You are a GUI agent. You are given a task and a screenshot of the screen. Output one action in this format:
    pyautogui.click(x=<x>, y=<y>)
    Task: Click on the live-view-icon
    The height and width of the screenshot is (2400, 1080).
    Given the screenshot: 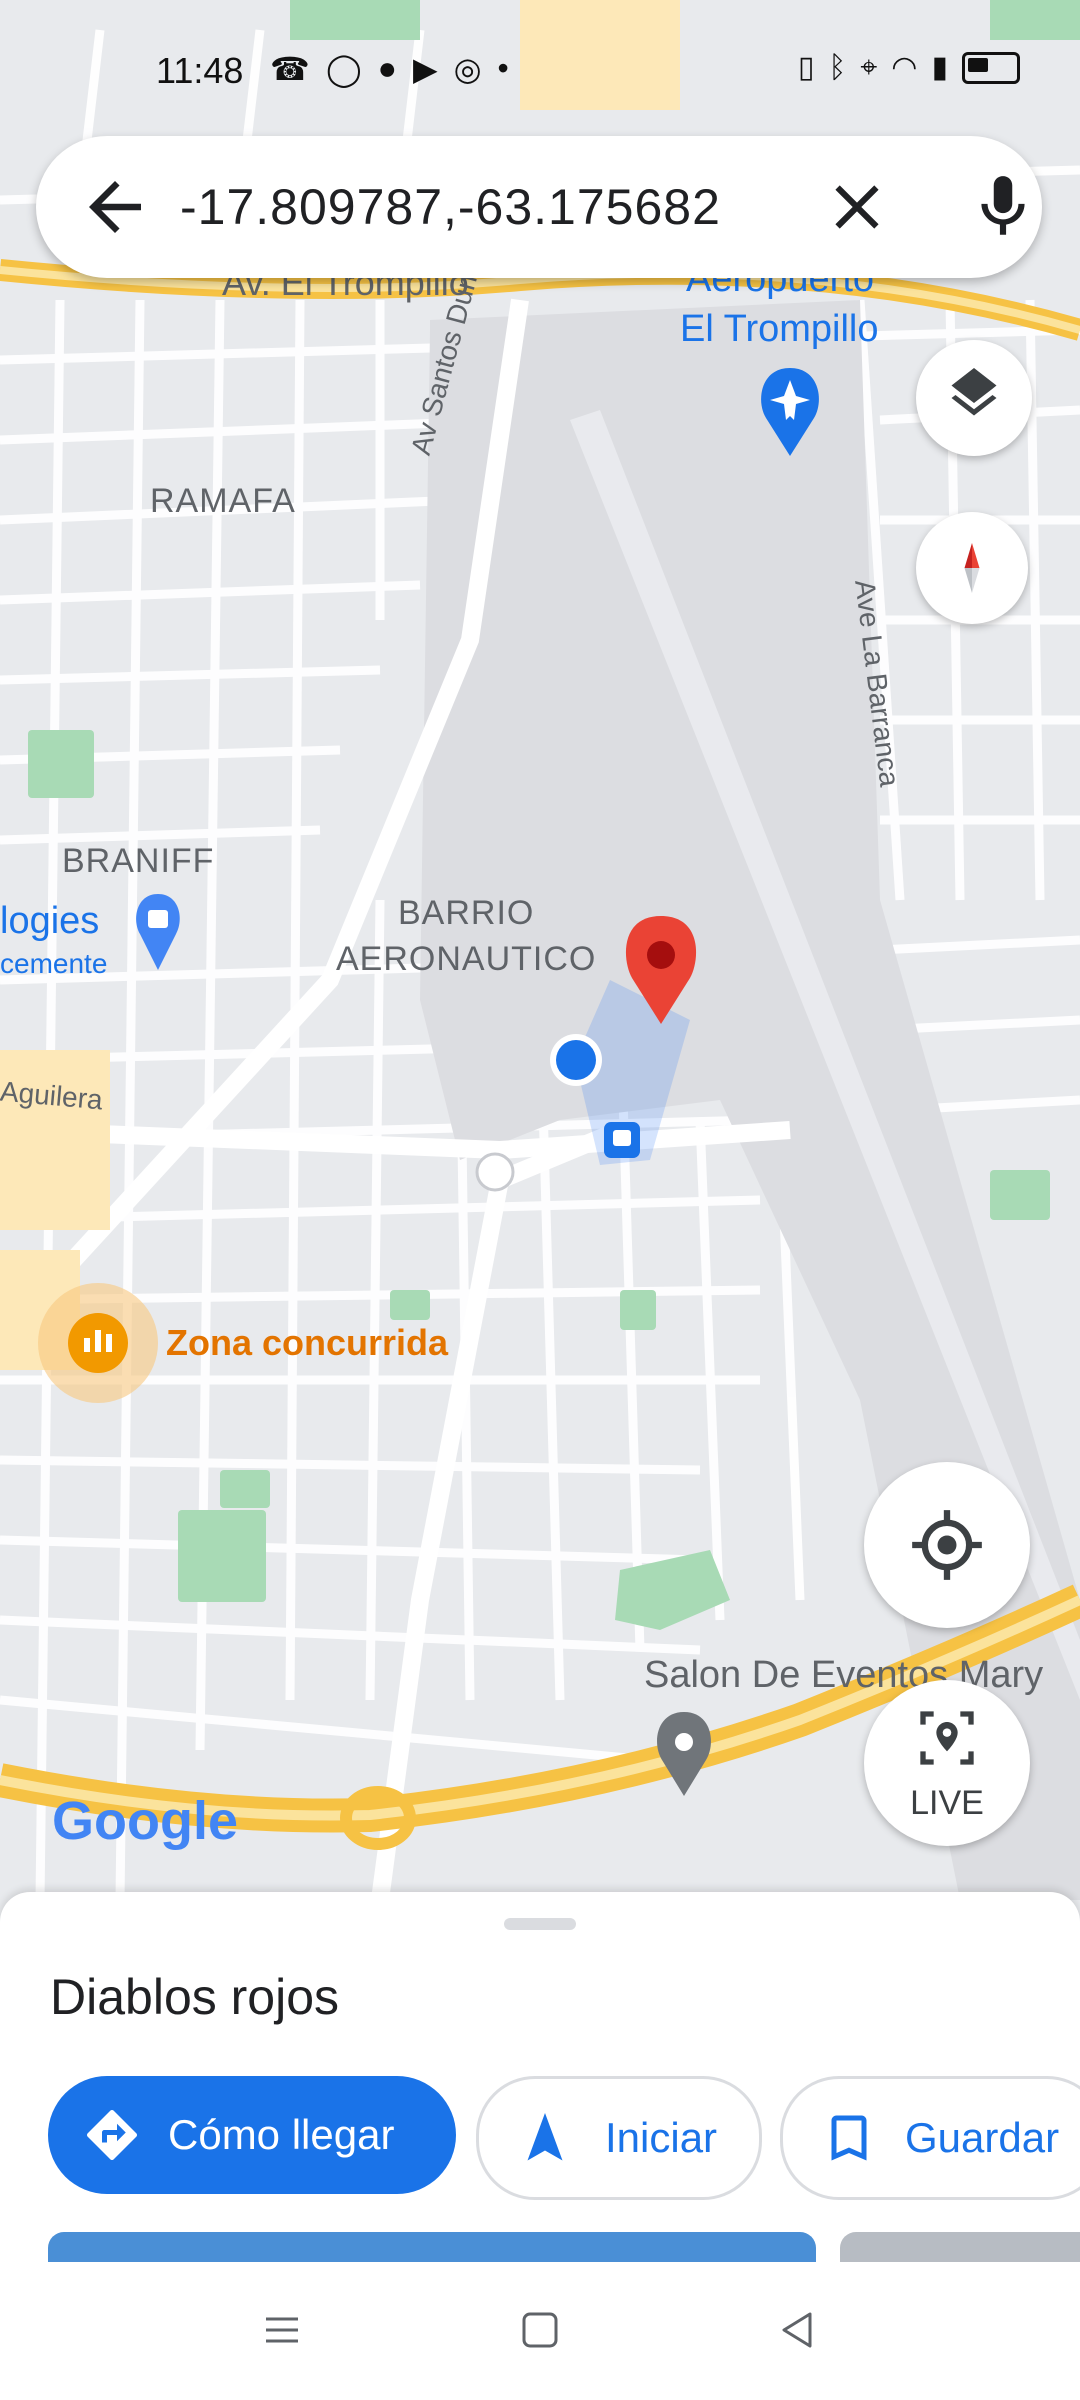 What is the action you would take?
    pyautogui.click(x=947, y=1738)
    